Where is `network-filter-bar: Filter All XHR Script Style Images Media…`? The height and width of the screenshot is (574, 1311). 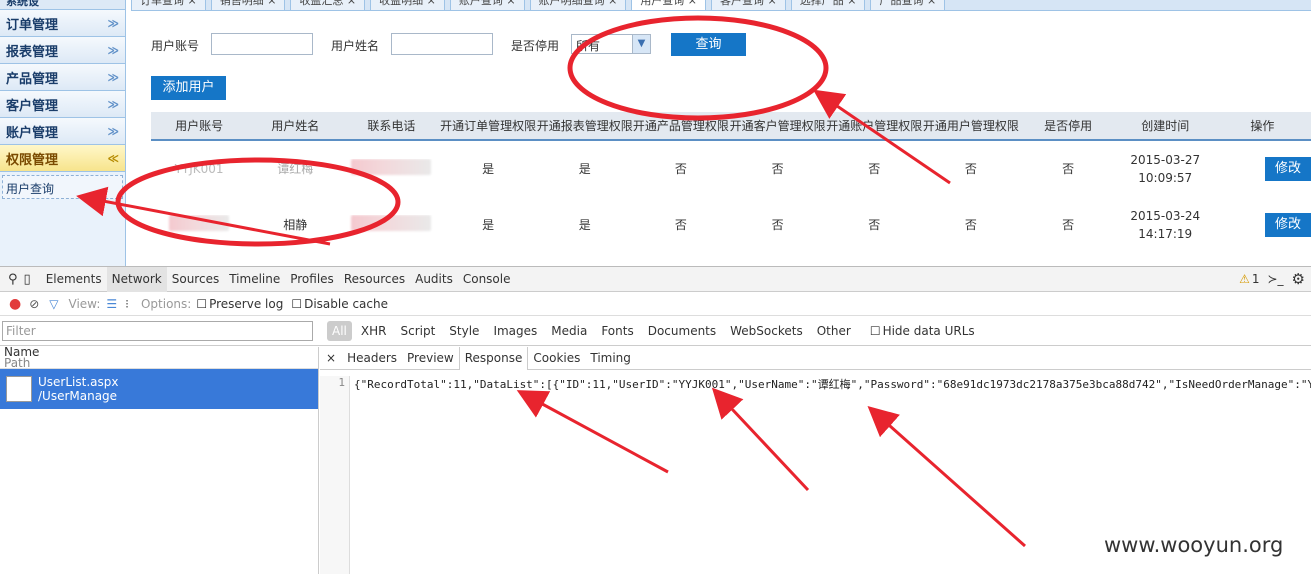
network-filter-bar: Filter All XHR Script Style Images Media… is located at coordinates (655, 331).